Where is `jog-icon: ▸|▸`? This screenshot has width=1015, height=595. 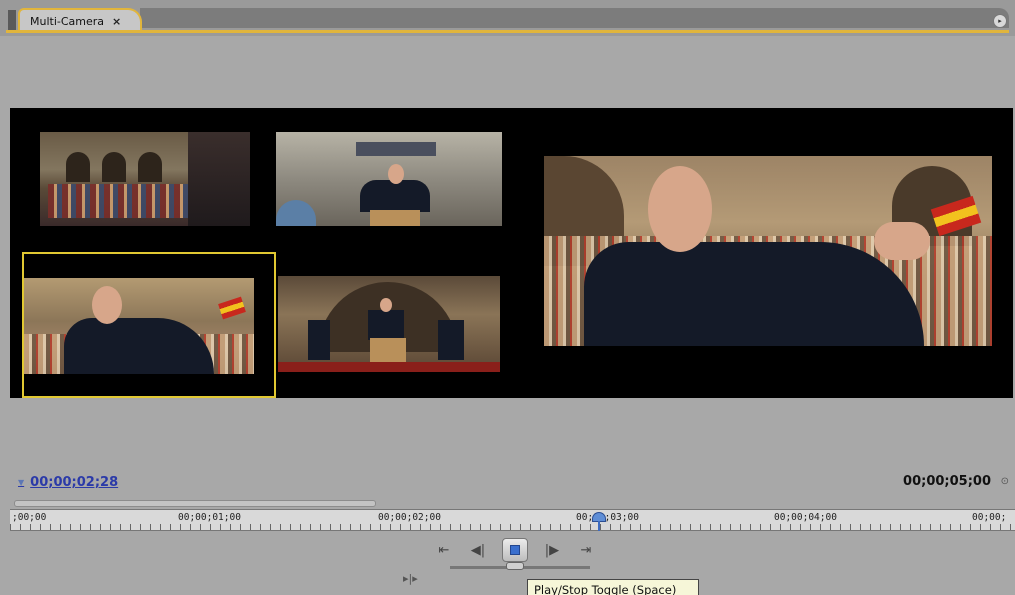
jog-icon: ▸|▸ is located at coordinates (410, 578).